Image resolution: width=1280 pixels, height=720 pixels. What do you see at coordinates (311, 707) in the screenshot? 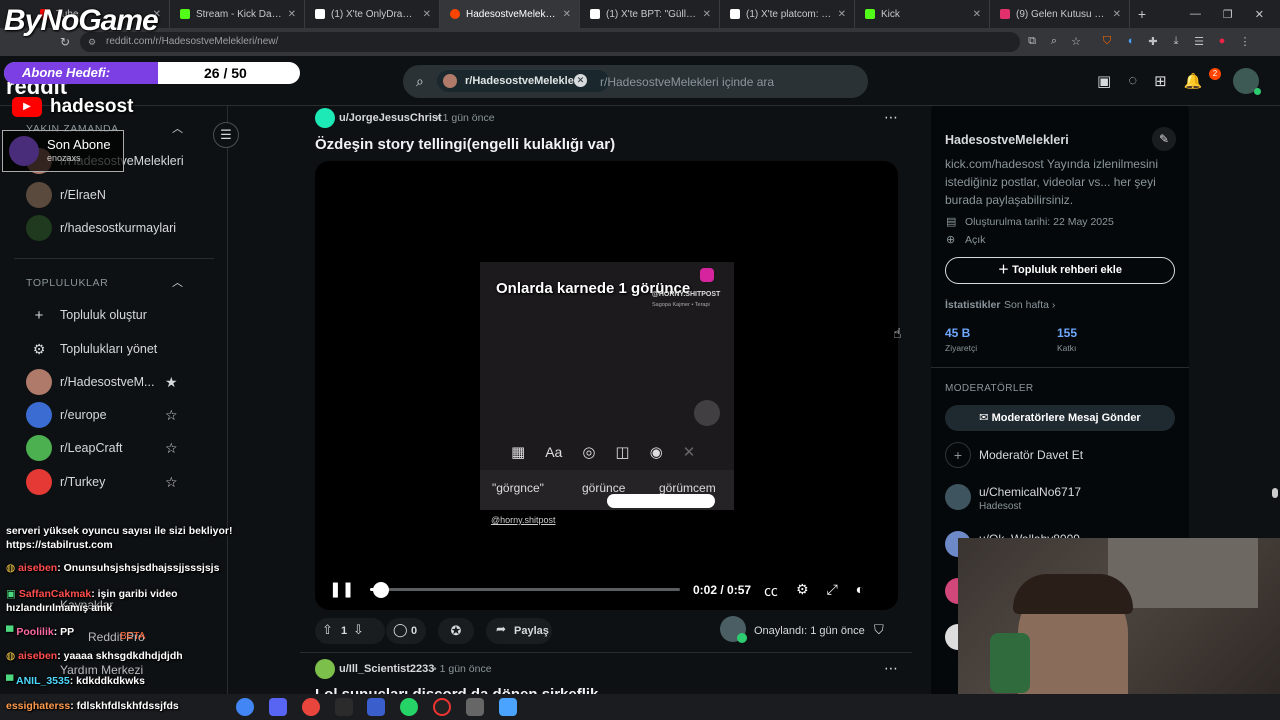
I see `browser-taskbar-icon` at bounding box center [311, 707].